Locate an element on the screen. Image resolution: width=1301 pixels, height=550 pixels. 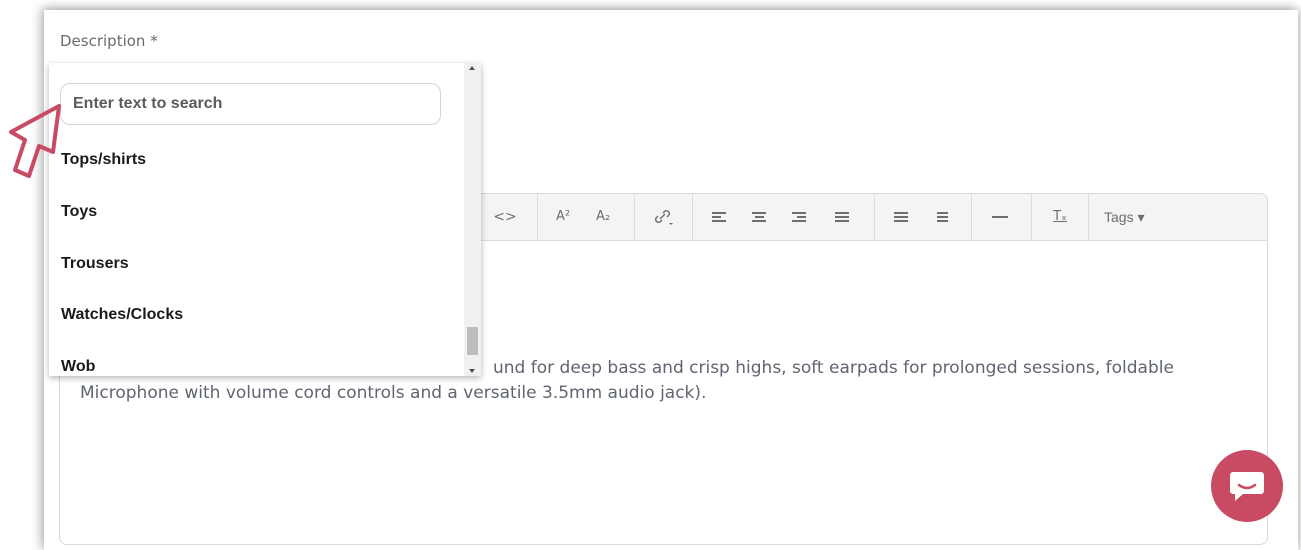
chat-button is located at coordinates (1247, 486).